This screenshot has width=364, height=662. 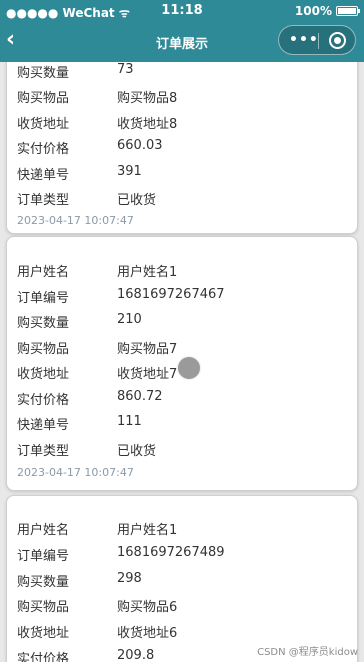 What do you see at coordinates (140, 396) in the screenshot?
I see `field-value: 860.72` at bounding box center [140, 396].